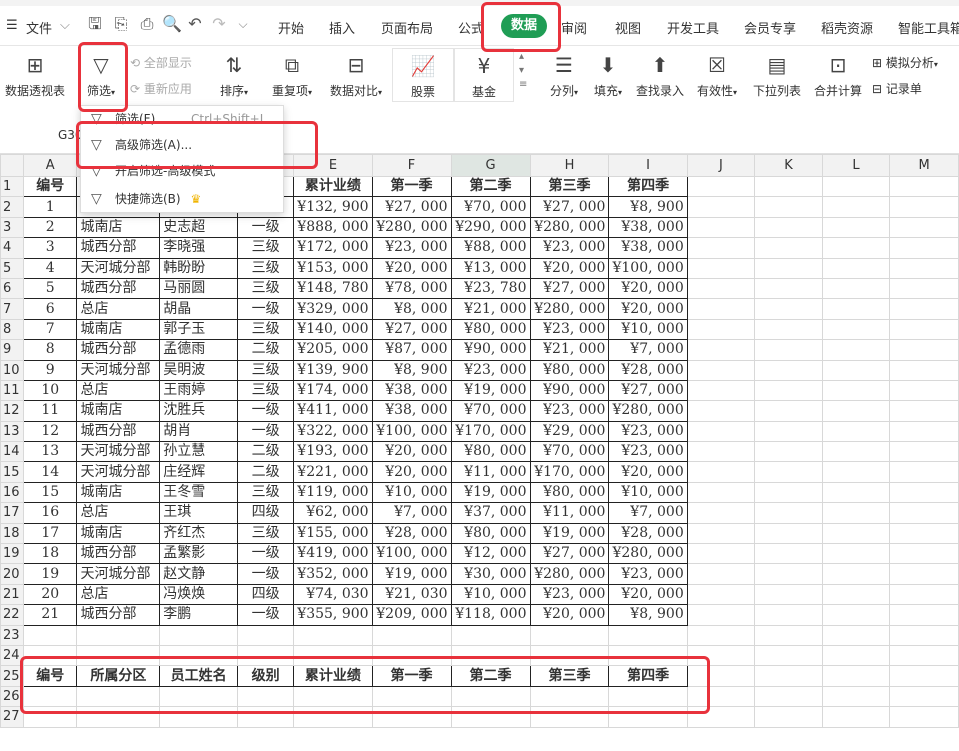 The image size is (959, 751). Describe the element at coordinates (12, 492) in the screenshot. I see `row-header: 16` at that location.